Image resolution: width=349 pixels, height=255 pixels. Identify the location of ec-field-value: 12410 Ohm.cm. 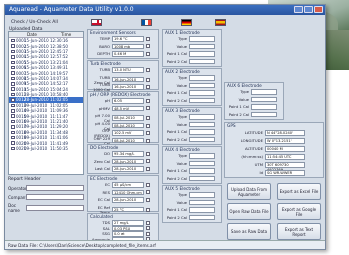
(128, 192).